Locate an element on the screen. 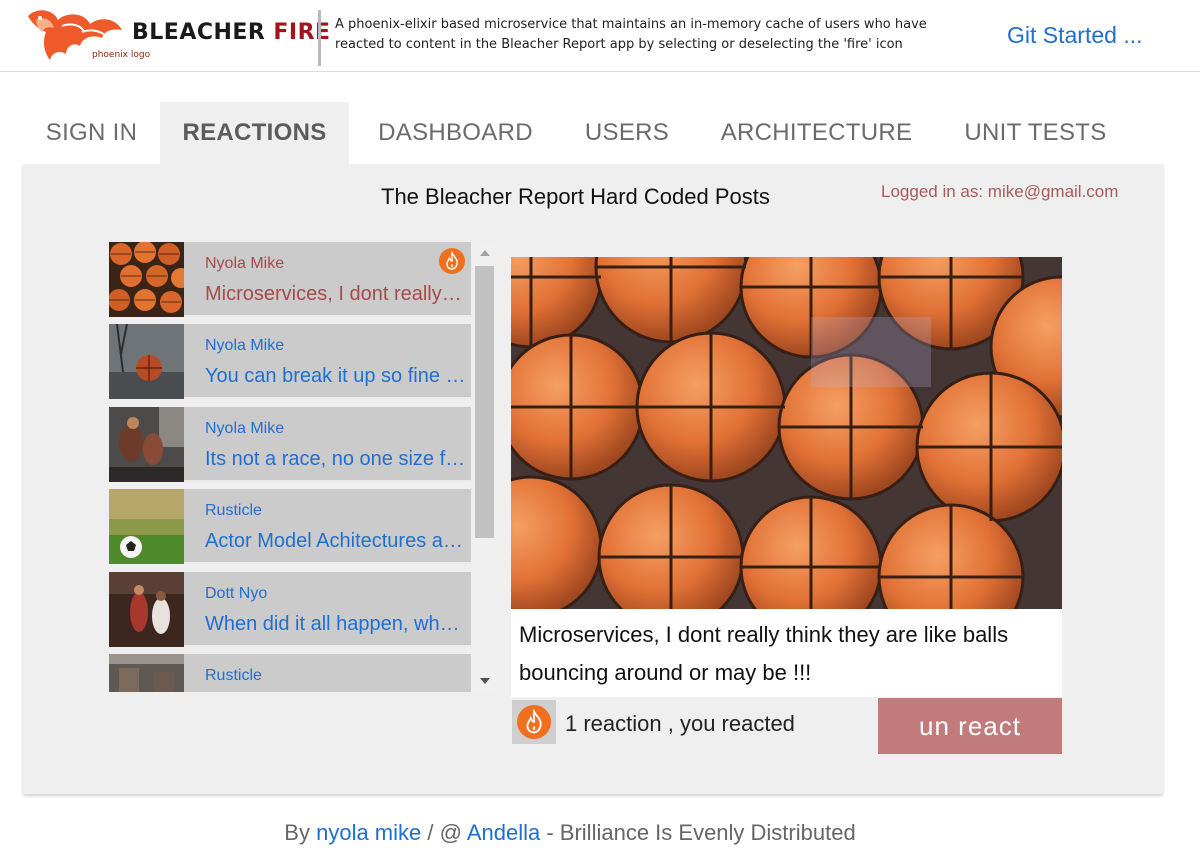 The height and width of the screenshot is (868, 1200). tab-architecture: ARCHITECTURE is located at coordinates (816, 133).